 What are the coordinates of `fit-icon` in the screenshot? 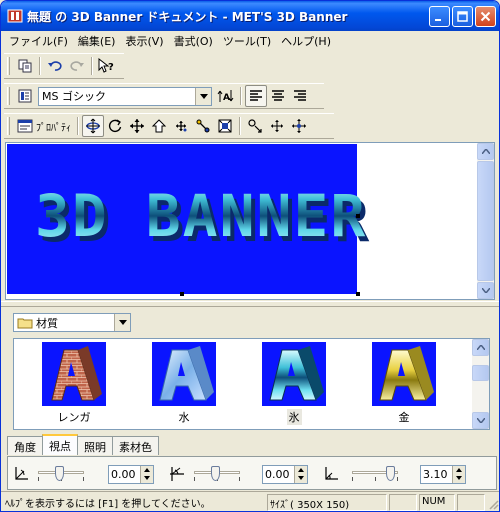 It's located at (225, 126).